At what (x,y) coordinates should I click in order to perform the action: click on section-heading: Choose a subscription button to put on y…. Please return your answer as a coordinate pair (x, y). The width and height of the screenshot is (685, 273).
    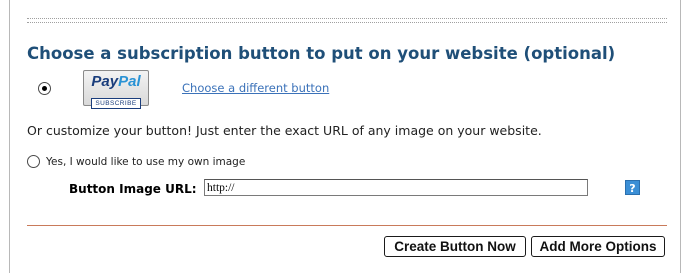
    Looking at the image, I should click on (321, 53).